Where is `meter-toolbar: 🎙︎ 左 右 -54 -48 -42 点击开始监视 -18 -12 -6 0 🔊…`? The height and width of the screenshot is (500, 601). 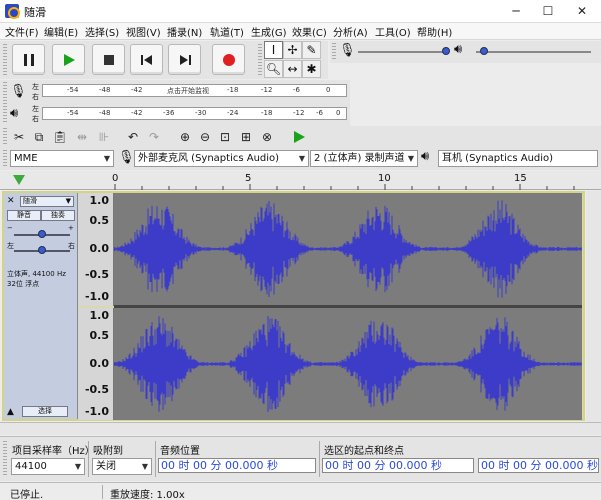 meter-toolbar: 🎙︎ 左 右 -54 -48 -42 点击开始监视 -18 -12 -6 0 🔊… is located at coordinates (175, 103).